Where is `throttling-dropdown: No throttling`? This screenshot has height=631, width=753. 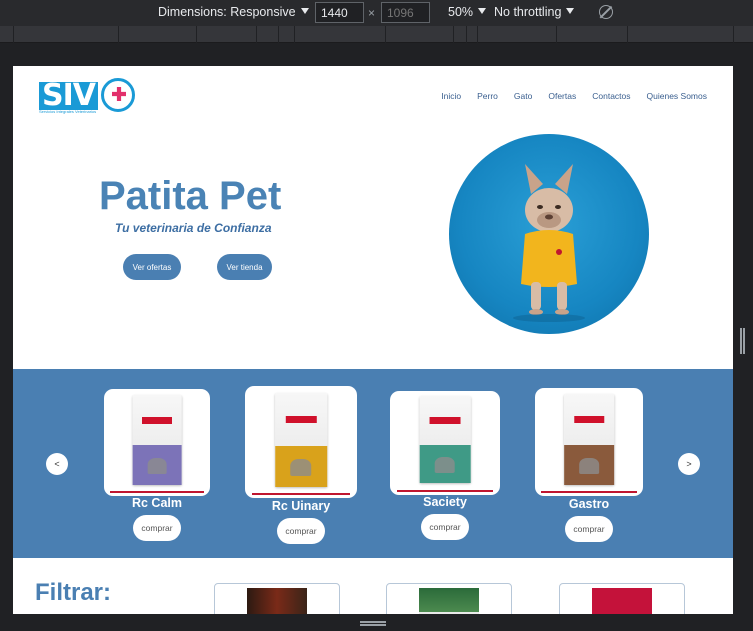
throttling-dropdown: No throttling is located at coordinates (534, 12).